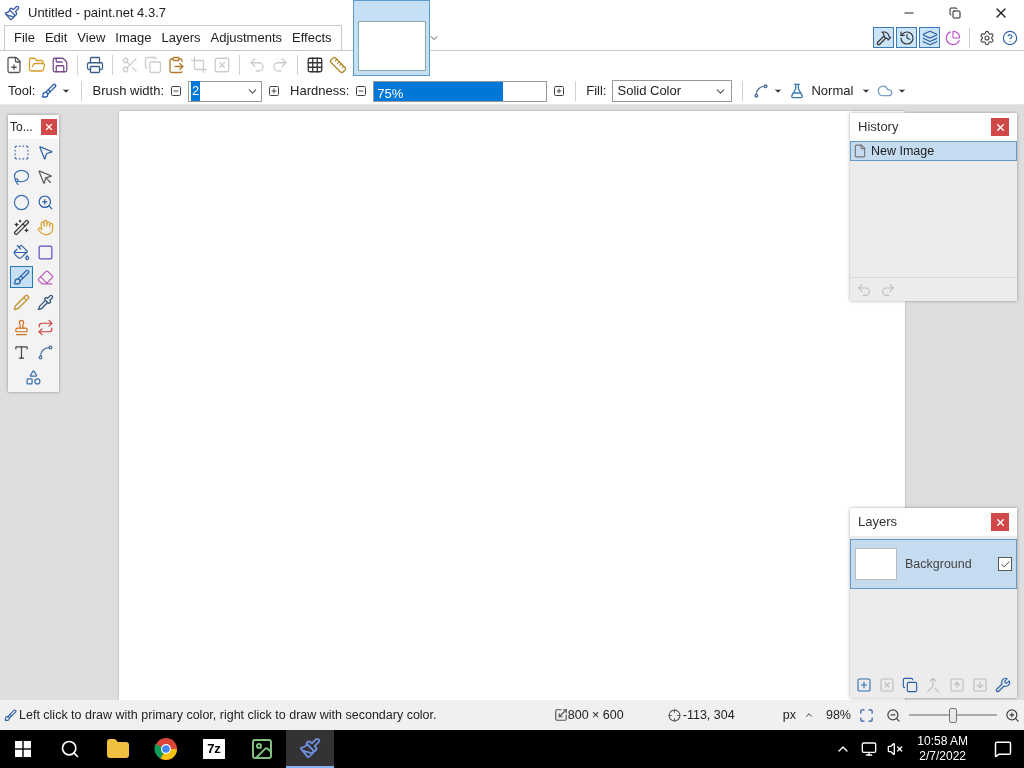  Describe the element at coordinates (22, 91) in the screenshot. I see `tool-label: Tool:` at that location.